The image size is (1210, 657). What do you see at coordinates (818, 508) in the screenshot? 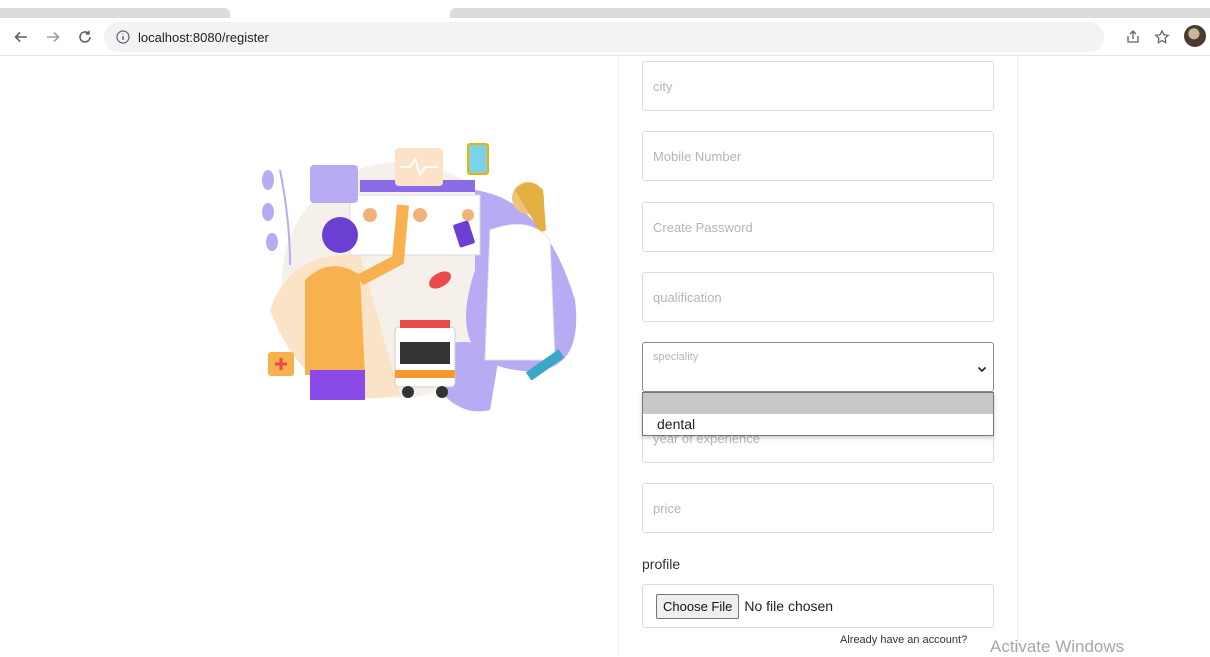
I see `price-input` at bounding box center [818, 508].